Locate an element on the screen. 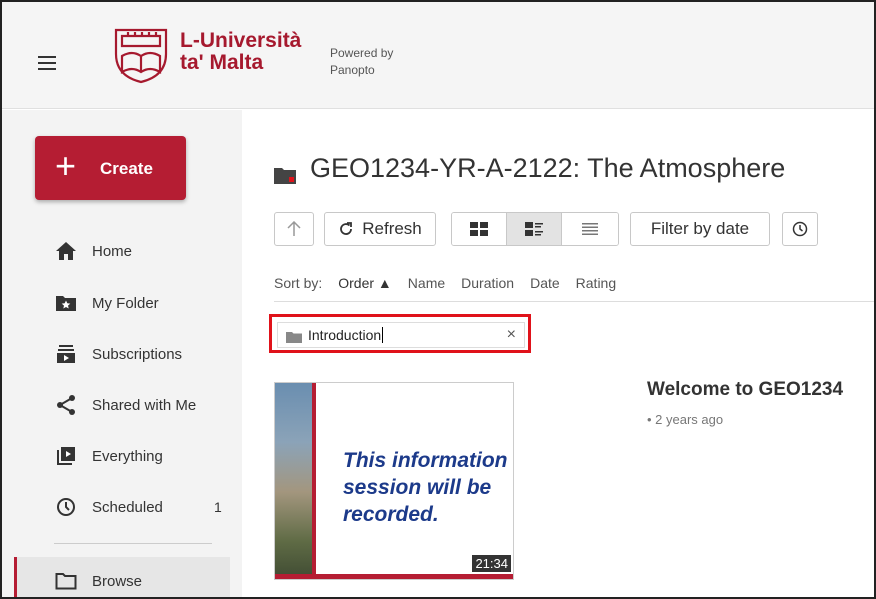  sort-option-name: Name is located at coordinates (426, 283).